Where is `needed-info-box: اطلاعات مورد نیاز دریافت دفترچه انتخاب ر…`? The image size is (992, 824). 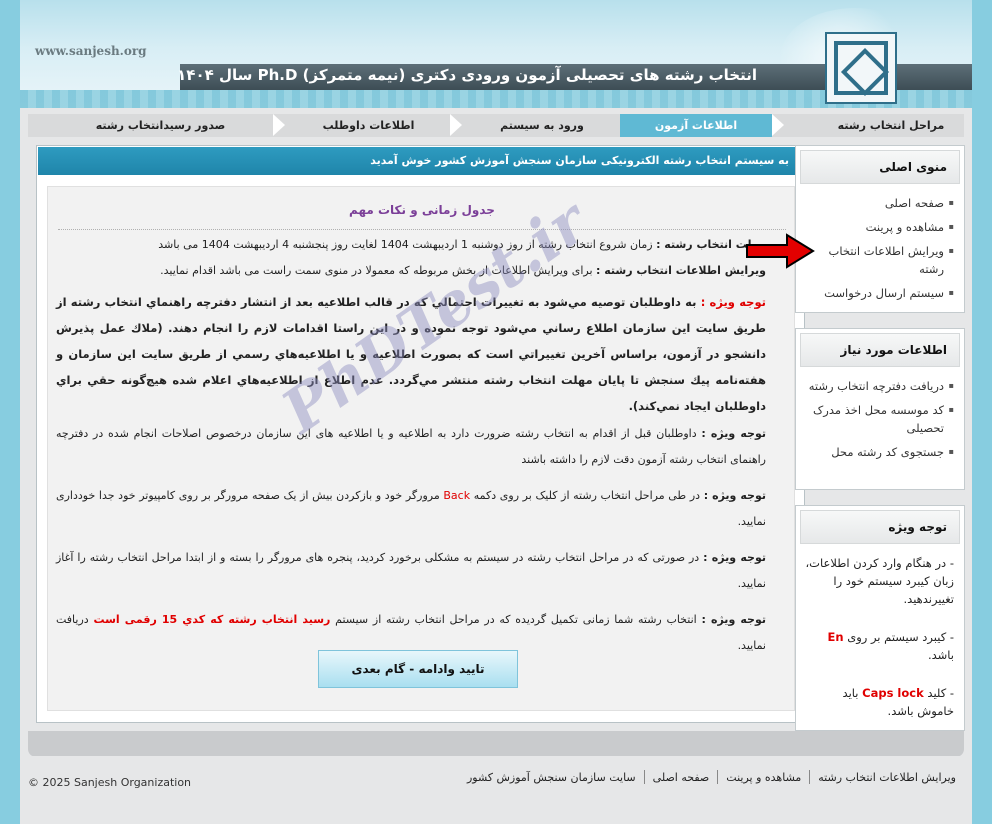
needed-info-box: اطلاعات مورد نیاز دریافت دفترچه انتخاب ر… is located at coordinates (880, 409).